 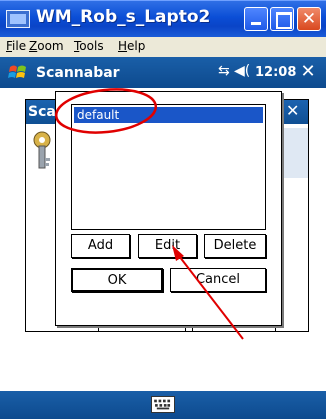 I want to click on list-item: default, so click(x=168, y=115).